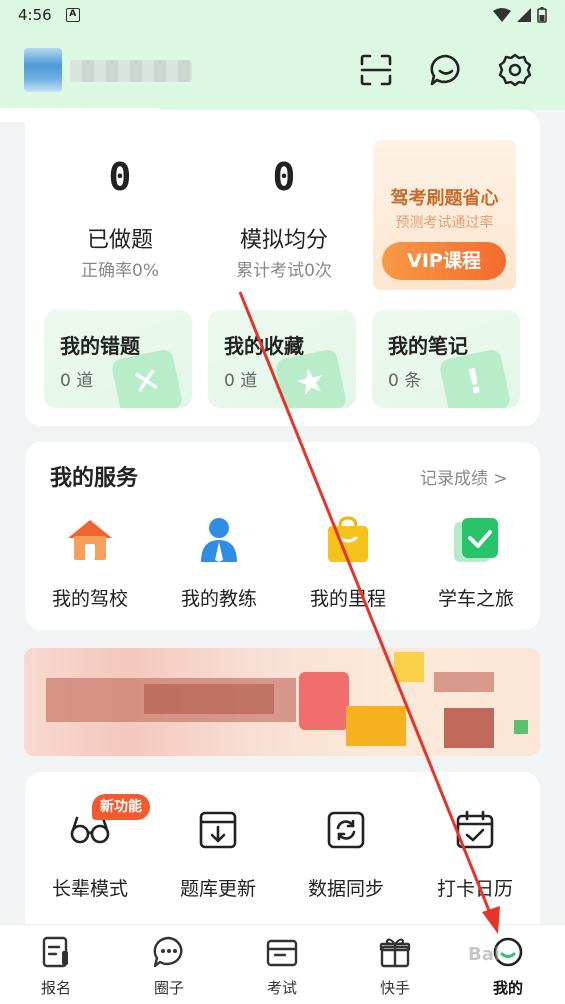 The height and width of the screenshot is (1004, 565). What do you see at coordinates (218, 599) in the screenshot?
I see `service-label: 我的教练` at bounding box center [218, 599].